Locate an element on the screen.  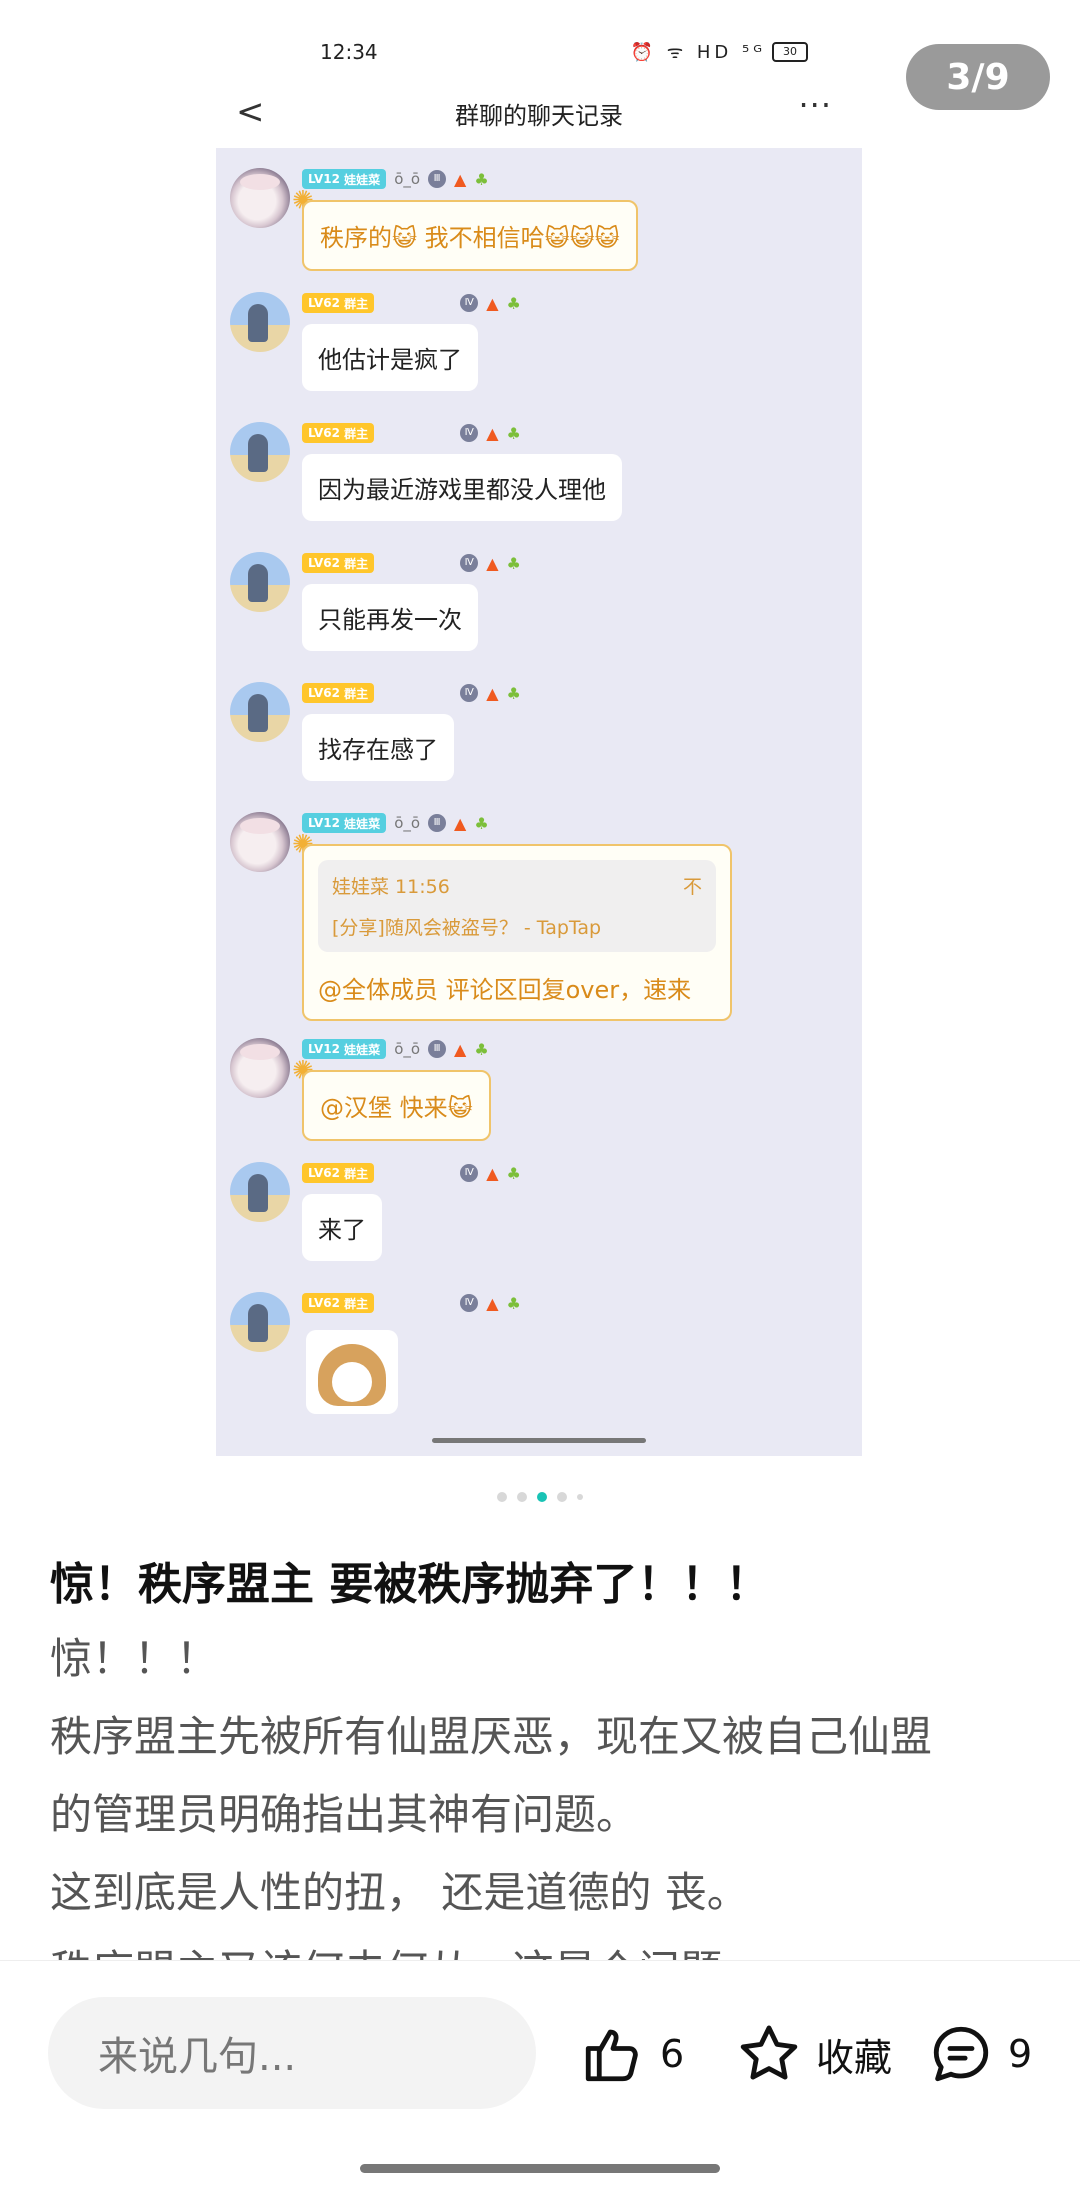
pager-dot-active is located at coordinates (542, 1497).